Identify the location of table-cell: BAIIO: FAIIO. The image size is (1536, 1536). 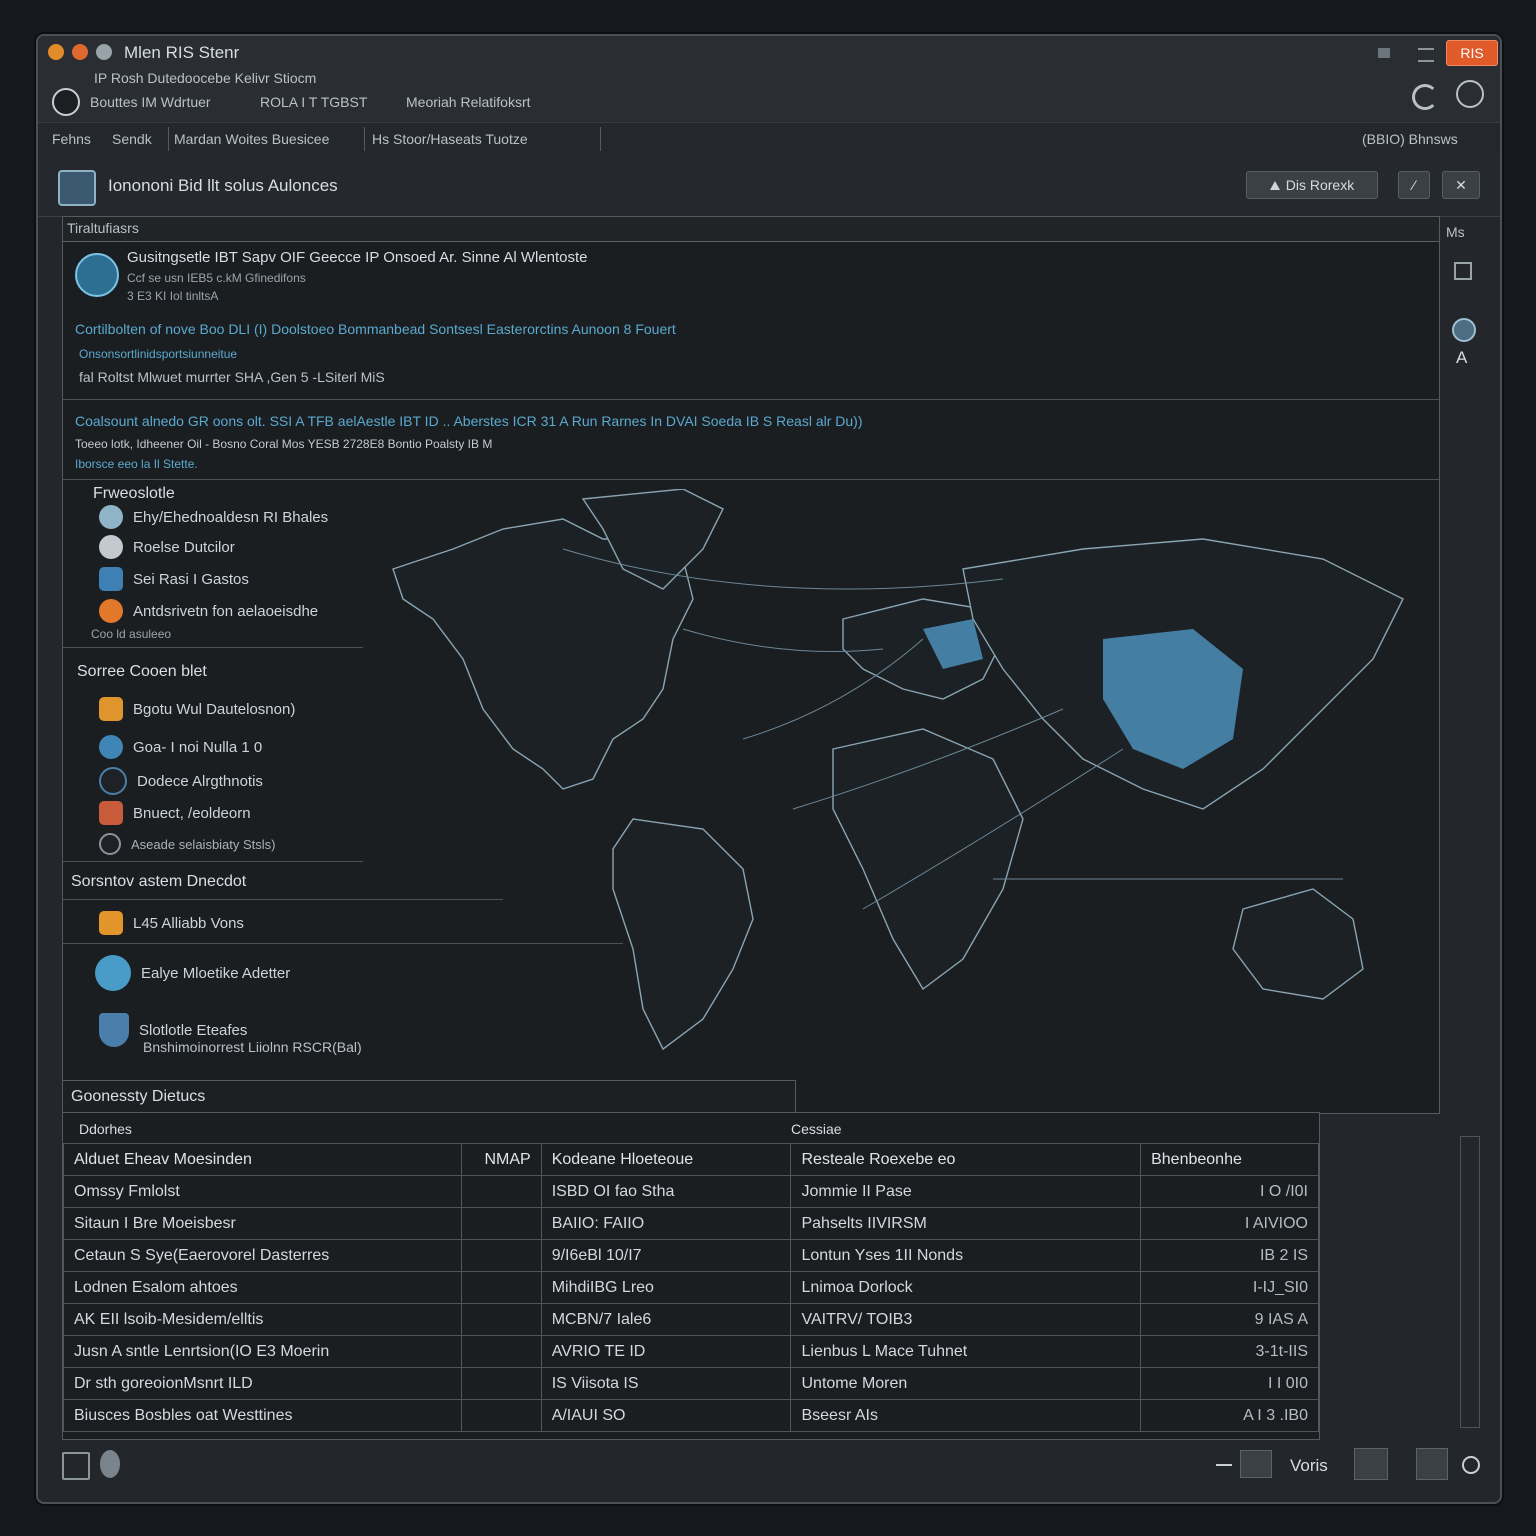
(666, 1223).